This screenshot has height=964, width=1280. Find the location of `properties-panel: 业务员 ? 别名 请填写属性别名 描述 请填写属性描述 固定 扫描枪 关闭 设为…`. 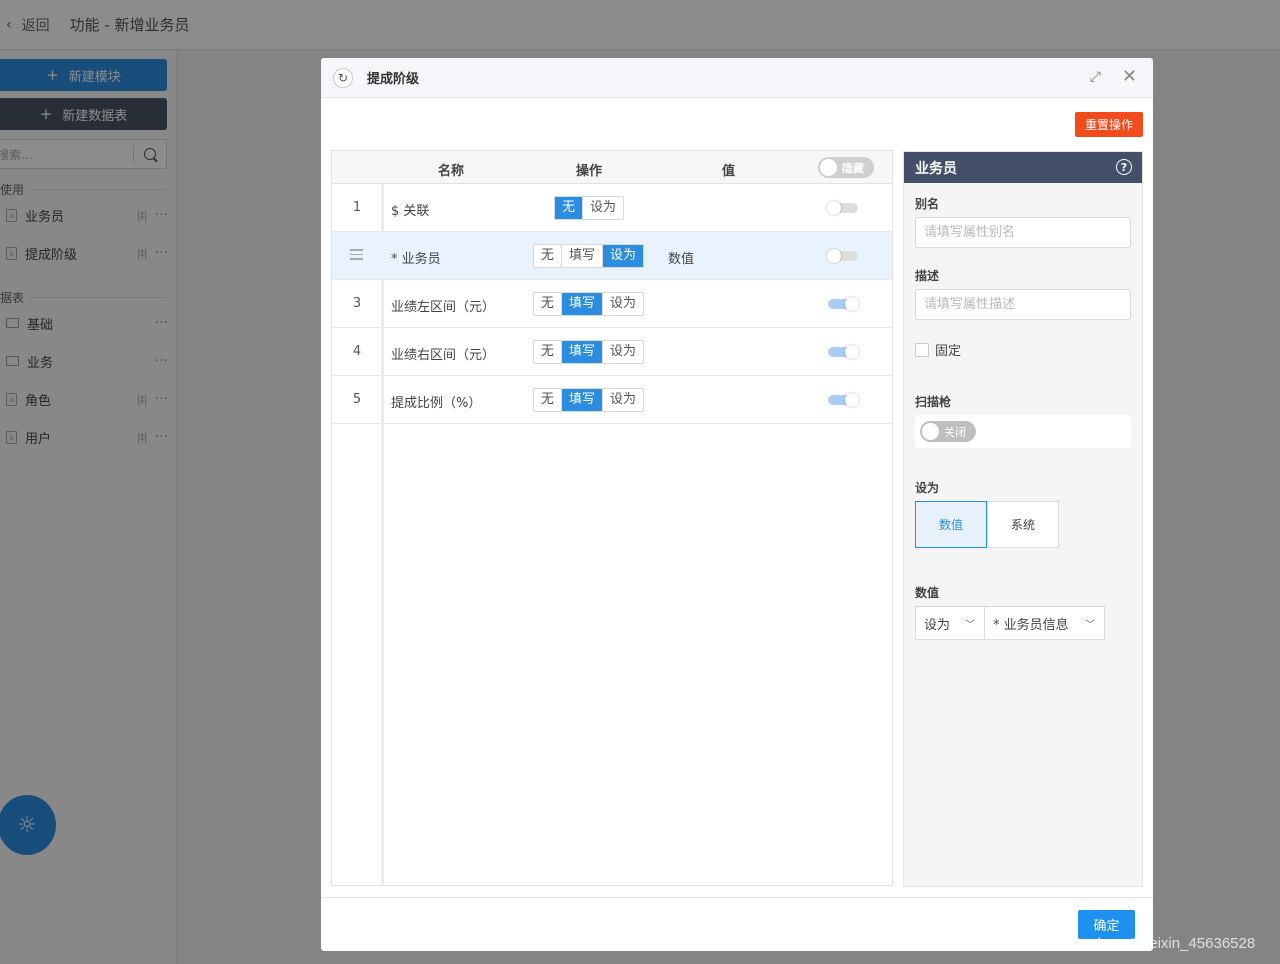

properties-panel: 业务员 ? 别名 请填写属性别名 描述 请填写属性描述 固定 扫描枪 关闭 设为… is located at coordinates (1023, 519).